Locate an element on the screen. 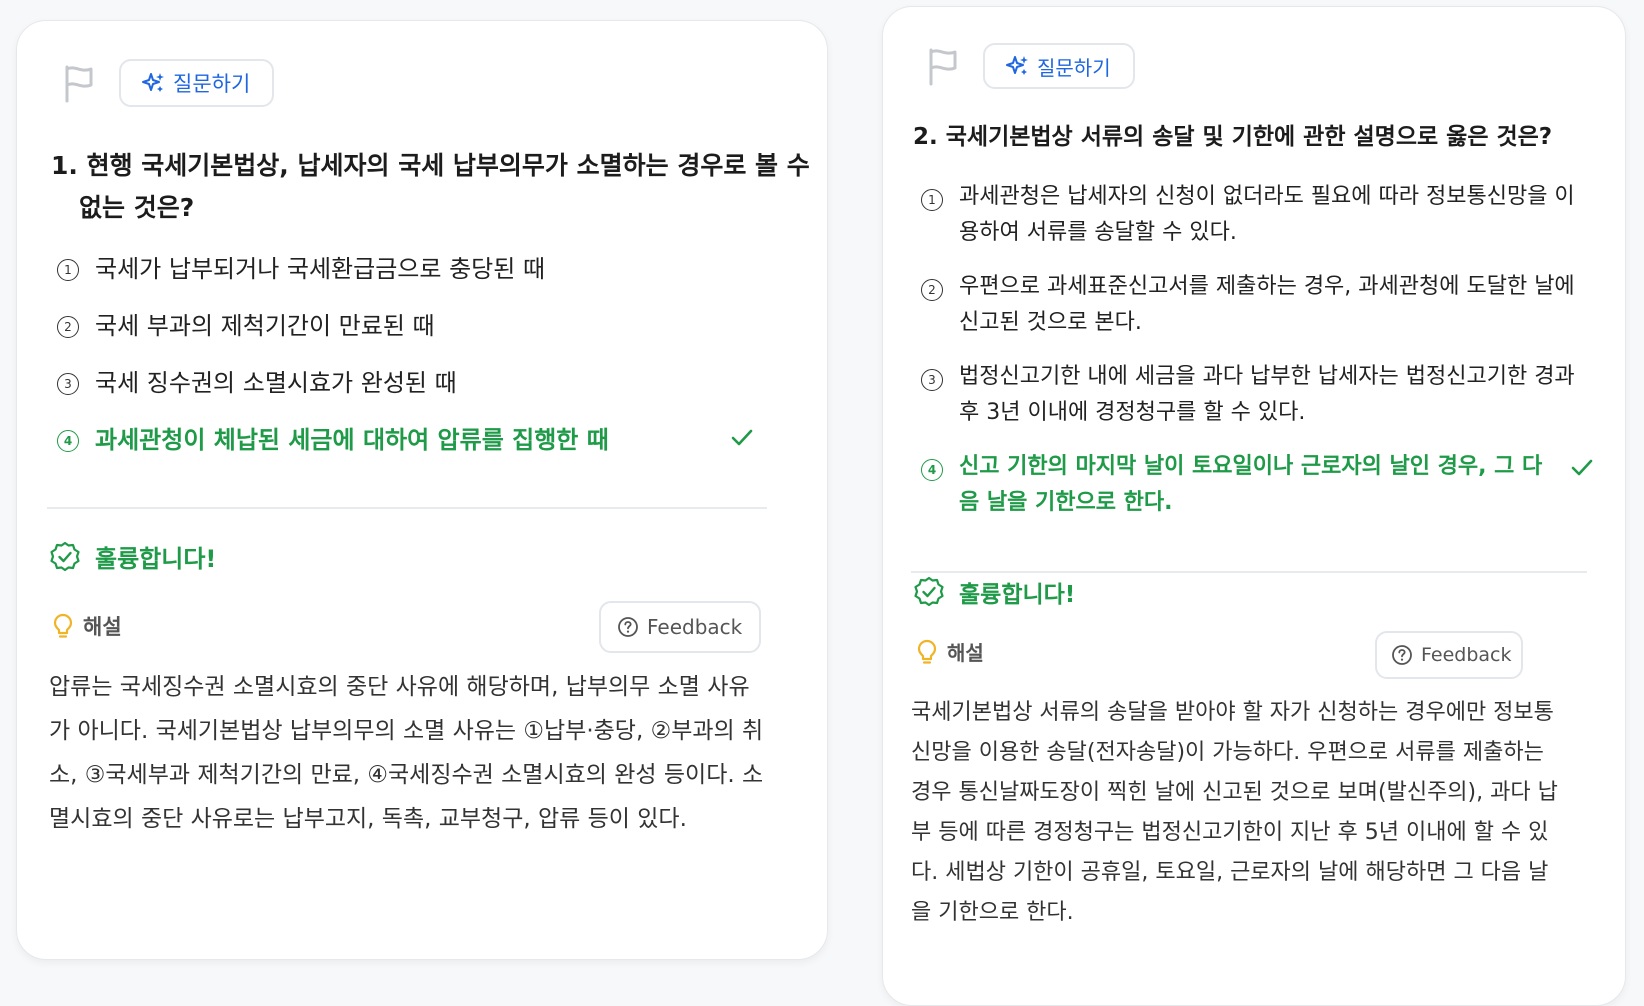 The height and width of the screenshot is (1006, 1644). option-2: 2 국세 부과의 제척기간이 만료된 때 is located at coordinates (246, 326).